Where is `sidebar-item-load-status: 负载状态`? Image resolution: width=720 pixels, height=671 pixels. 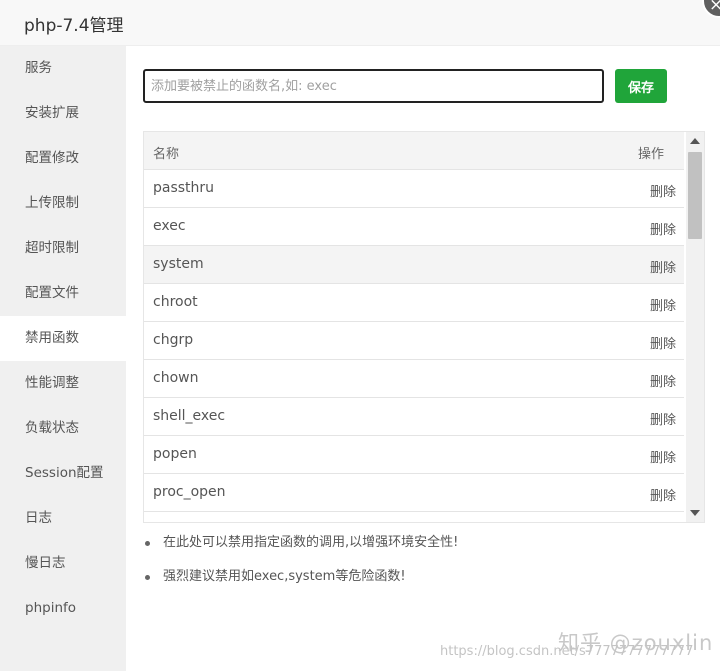 sidebar-item-load-status: 负载状态 is located at coordinates (63, 428).